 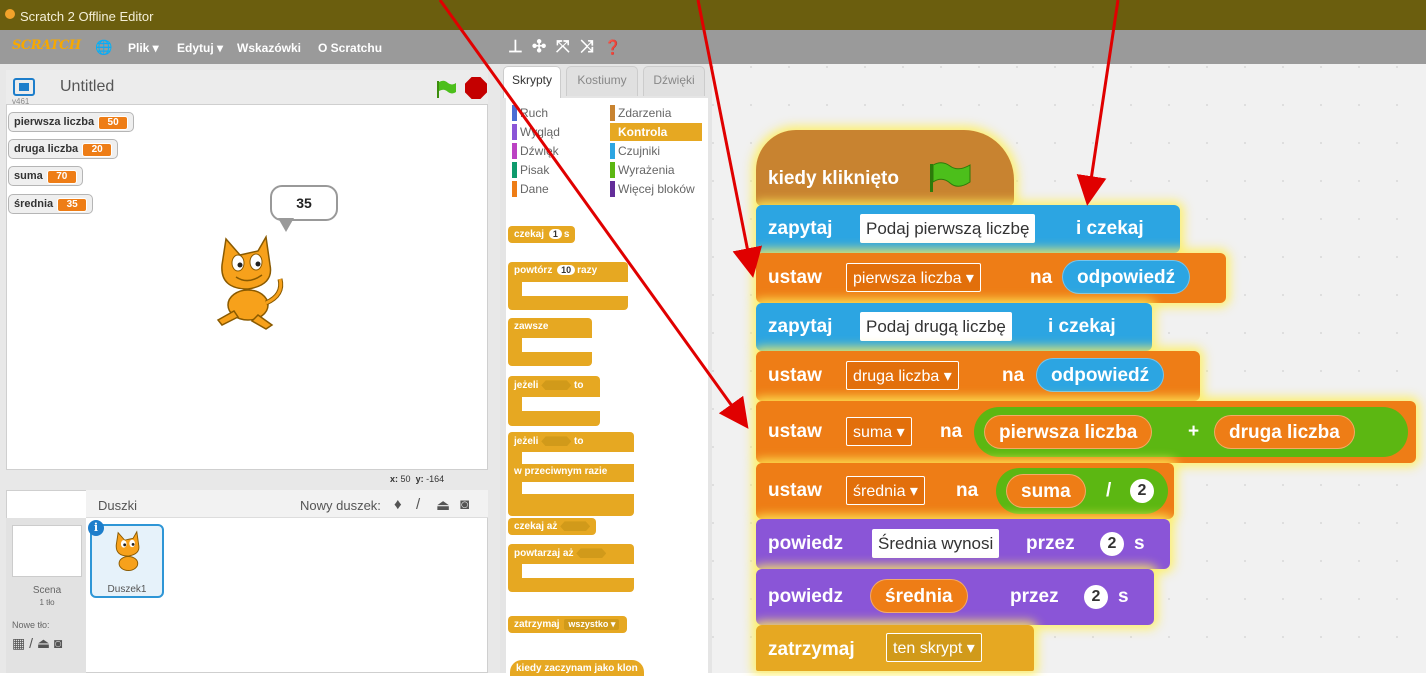 I want to click on new-backdrop-label: Nowe tło:, so click(x=31, y=625).